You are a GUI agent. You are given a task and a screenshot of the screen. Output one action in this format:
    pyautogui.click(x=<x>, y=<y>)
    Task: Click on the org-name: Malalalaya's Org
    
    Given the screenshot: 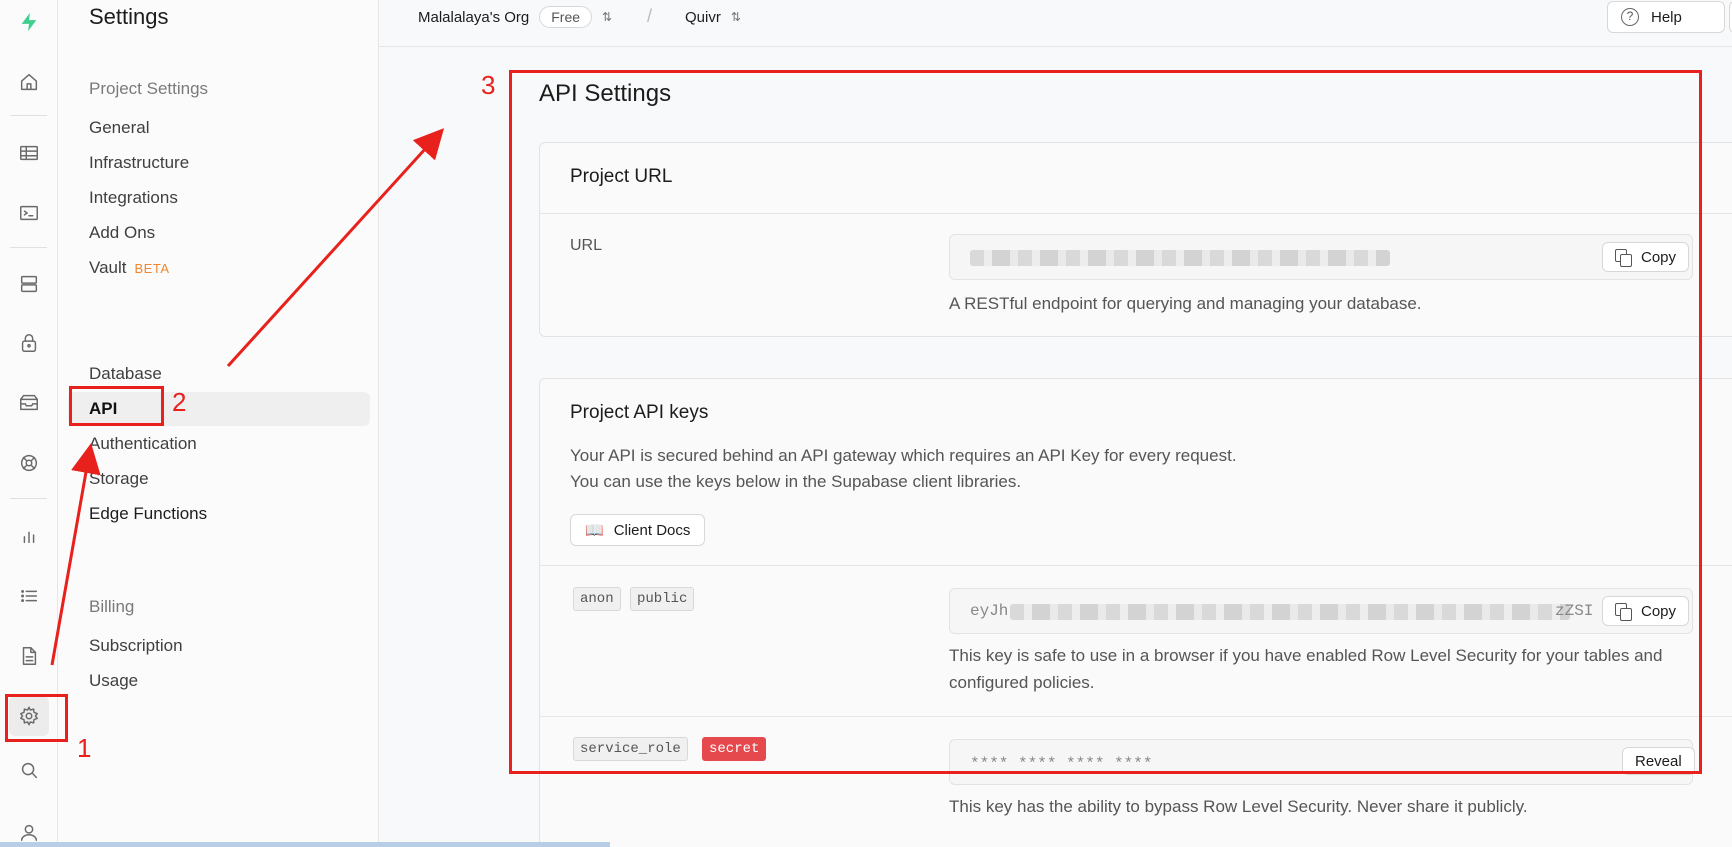 What is the action you would take?
    pyautogui.click(x=474, y=17)
    